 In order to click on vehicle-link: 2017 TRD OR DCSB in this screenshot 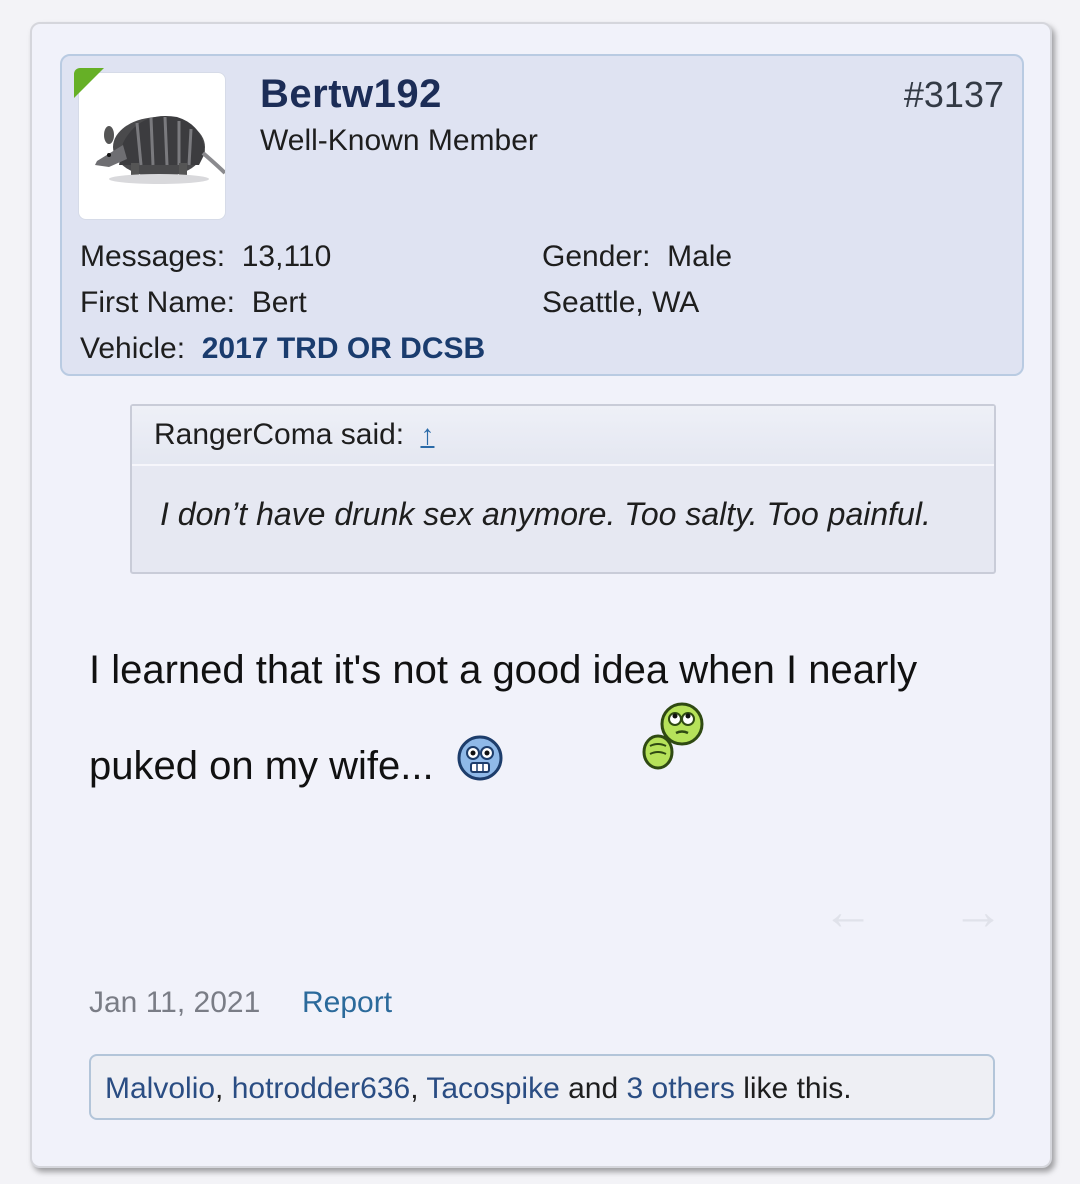, I will do `click(343, 348)`.